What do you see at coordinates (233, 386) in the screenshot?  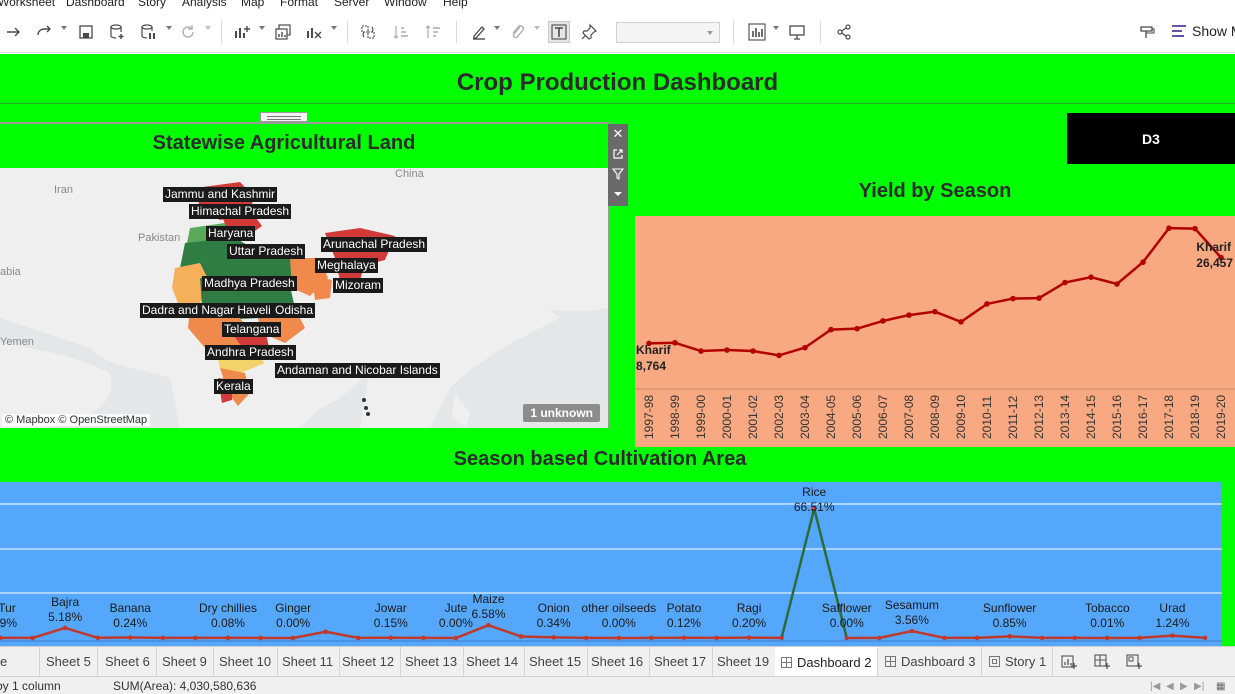 I see `state-label: Kerala` at bounding box center [233, 386].